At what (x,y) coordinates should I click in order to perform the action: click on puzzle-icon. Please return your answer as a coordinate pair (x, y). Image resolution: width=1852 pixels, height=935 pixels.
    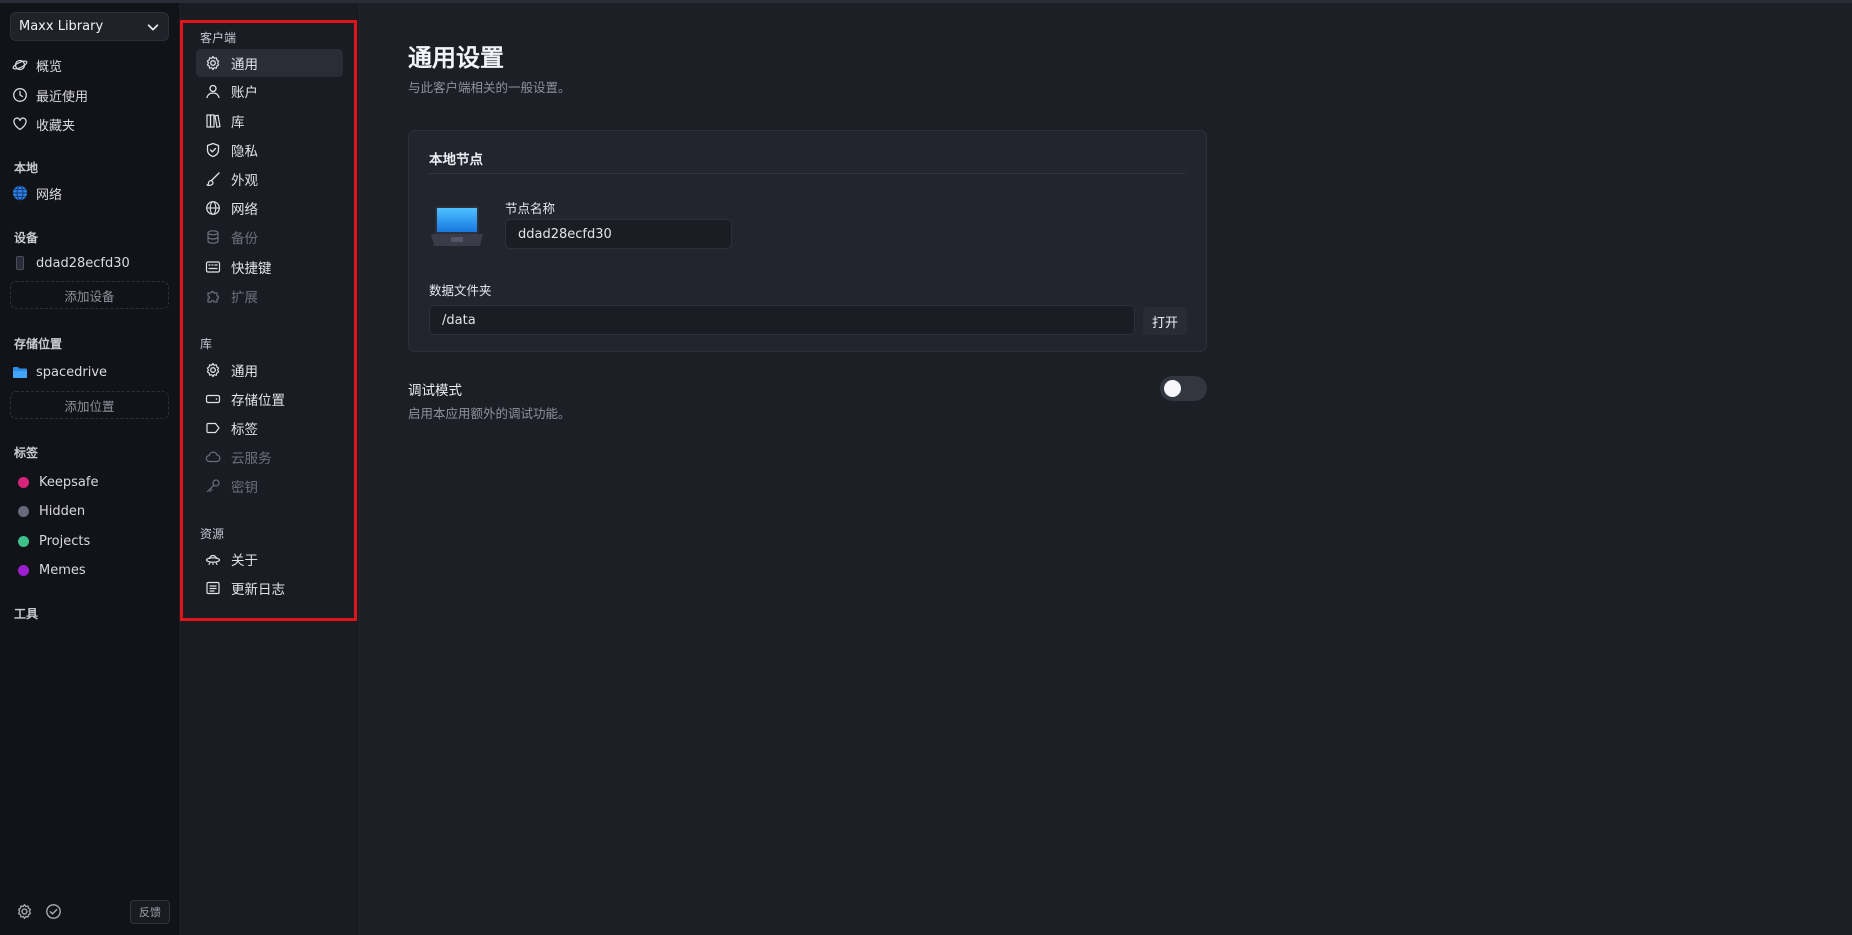
    Looking at the image, I should click on (213, 296).